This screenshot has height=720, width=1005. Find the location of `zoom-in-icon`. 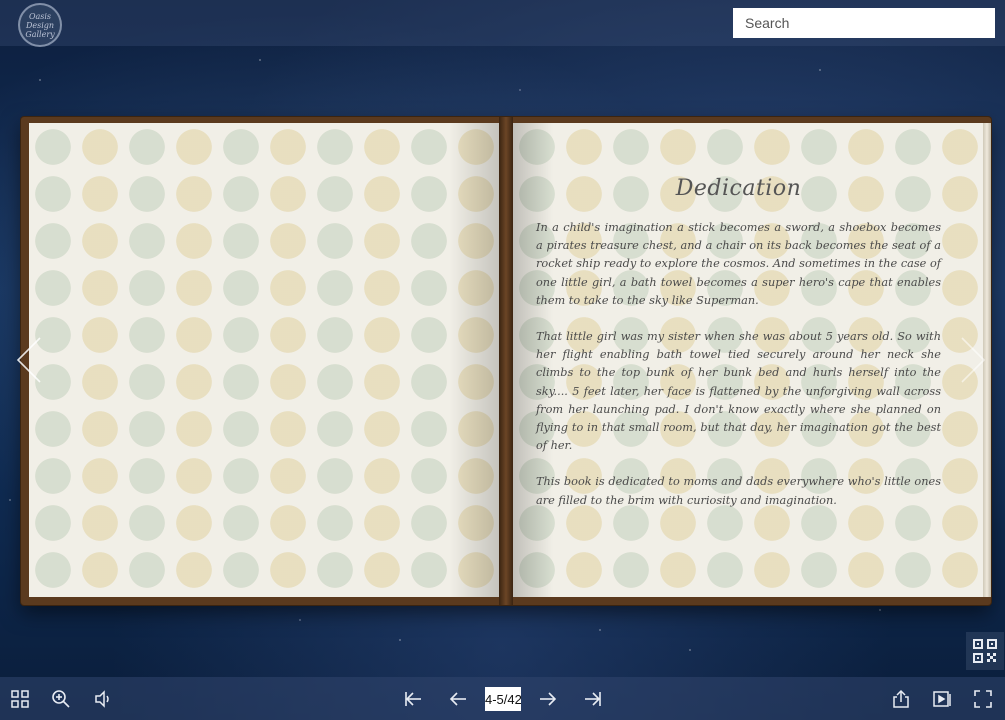

zoom-in-icon is located at coordinates (61, 699).